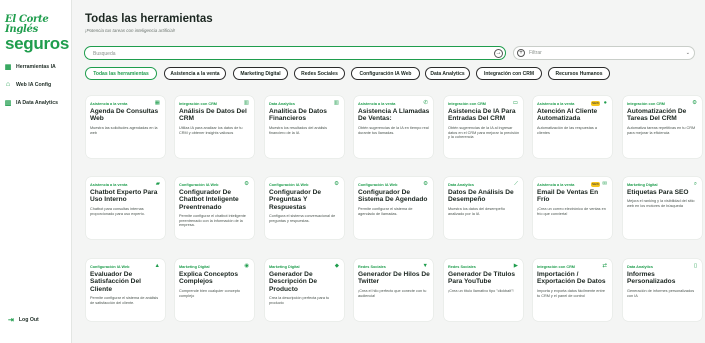 This screenshot has width=705, height=343. Describe the element at coordinates (8, 67) in the screenshot. I see `grid-icon: ▦` at that location.